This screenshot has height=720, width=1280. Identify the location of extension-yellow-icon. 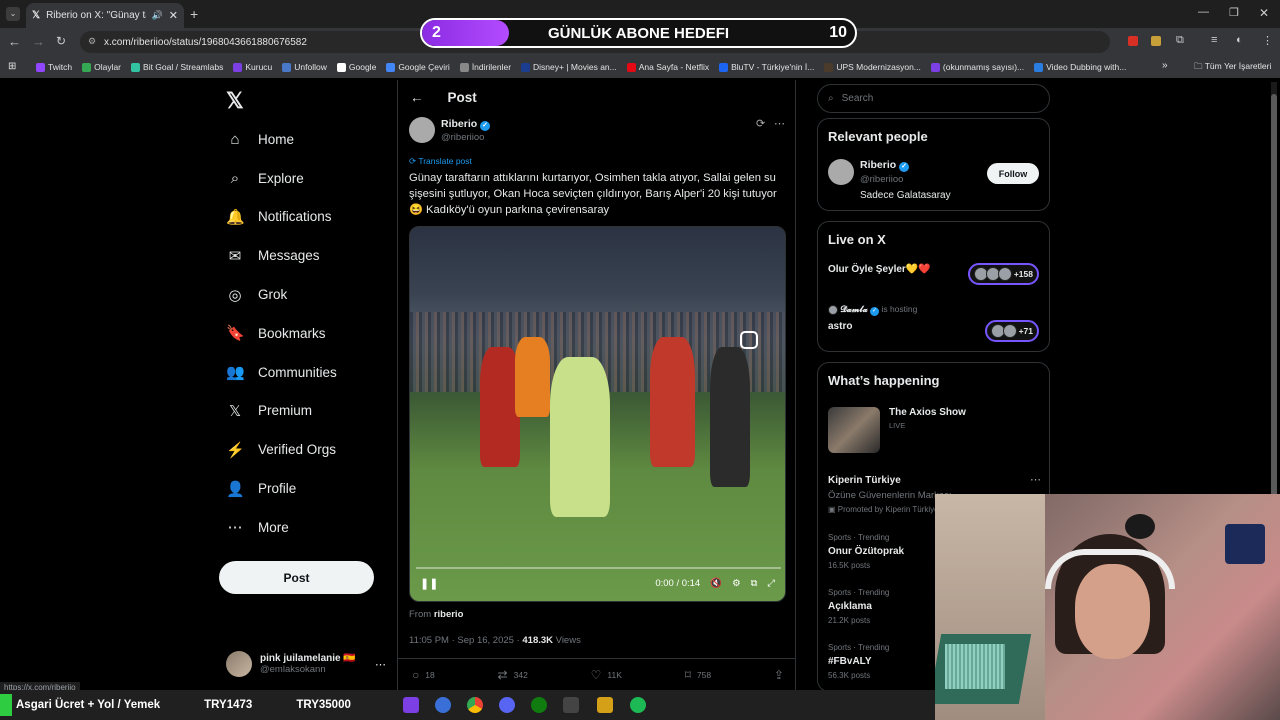
(1156, 41).